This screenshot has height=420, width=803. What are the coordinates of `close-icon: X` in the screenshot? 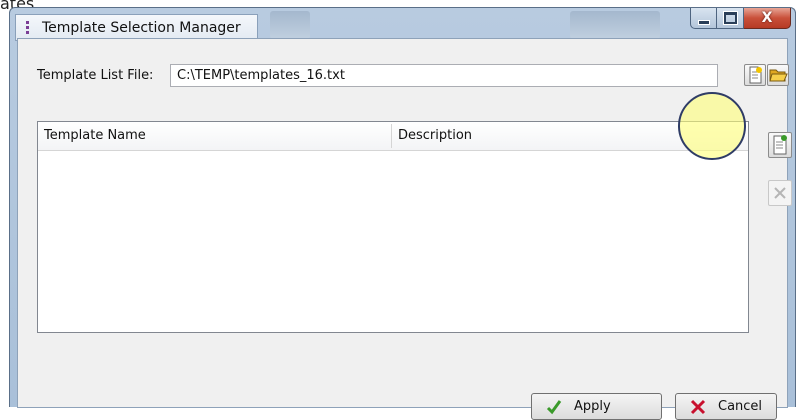 It's located at (767, 18).